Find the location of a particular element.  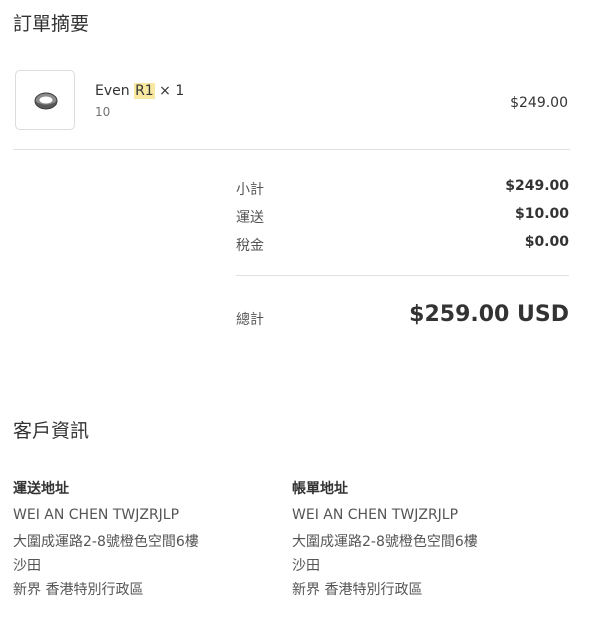

product-name-prefix: Even is located at coordinates (115, 91).